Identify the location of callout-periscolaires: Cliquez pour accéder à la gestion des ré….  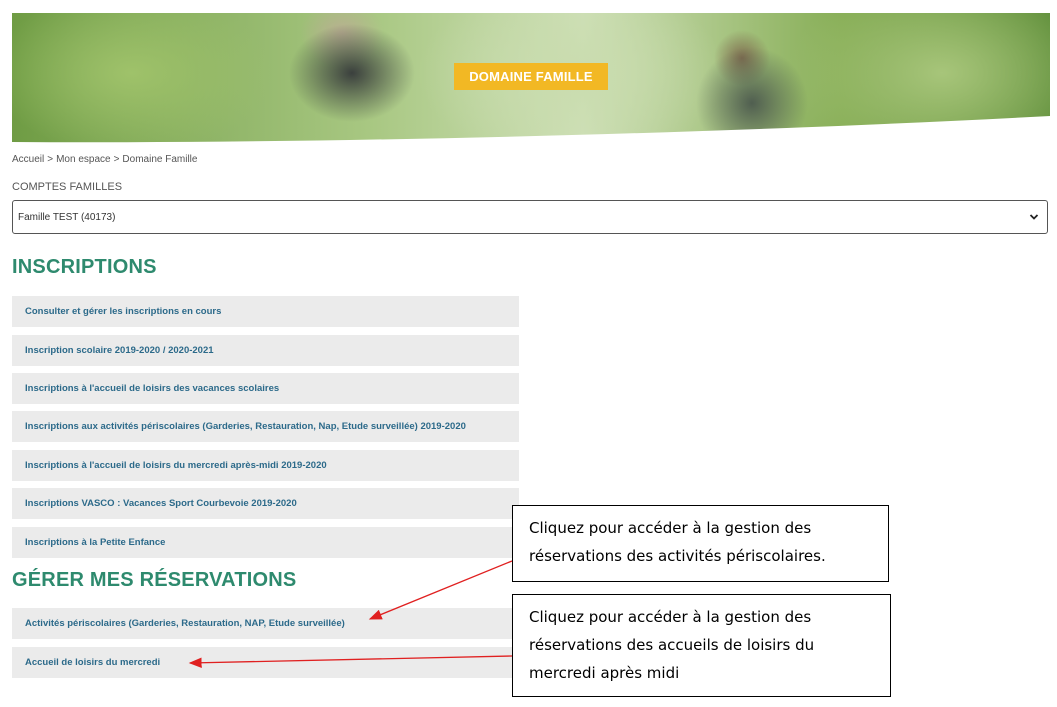
(700, 543).